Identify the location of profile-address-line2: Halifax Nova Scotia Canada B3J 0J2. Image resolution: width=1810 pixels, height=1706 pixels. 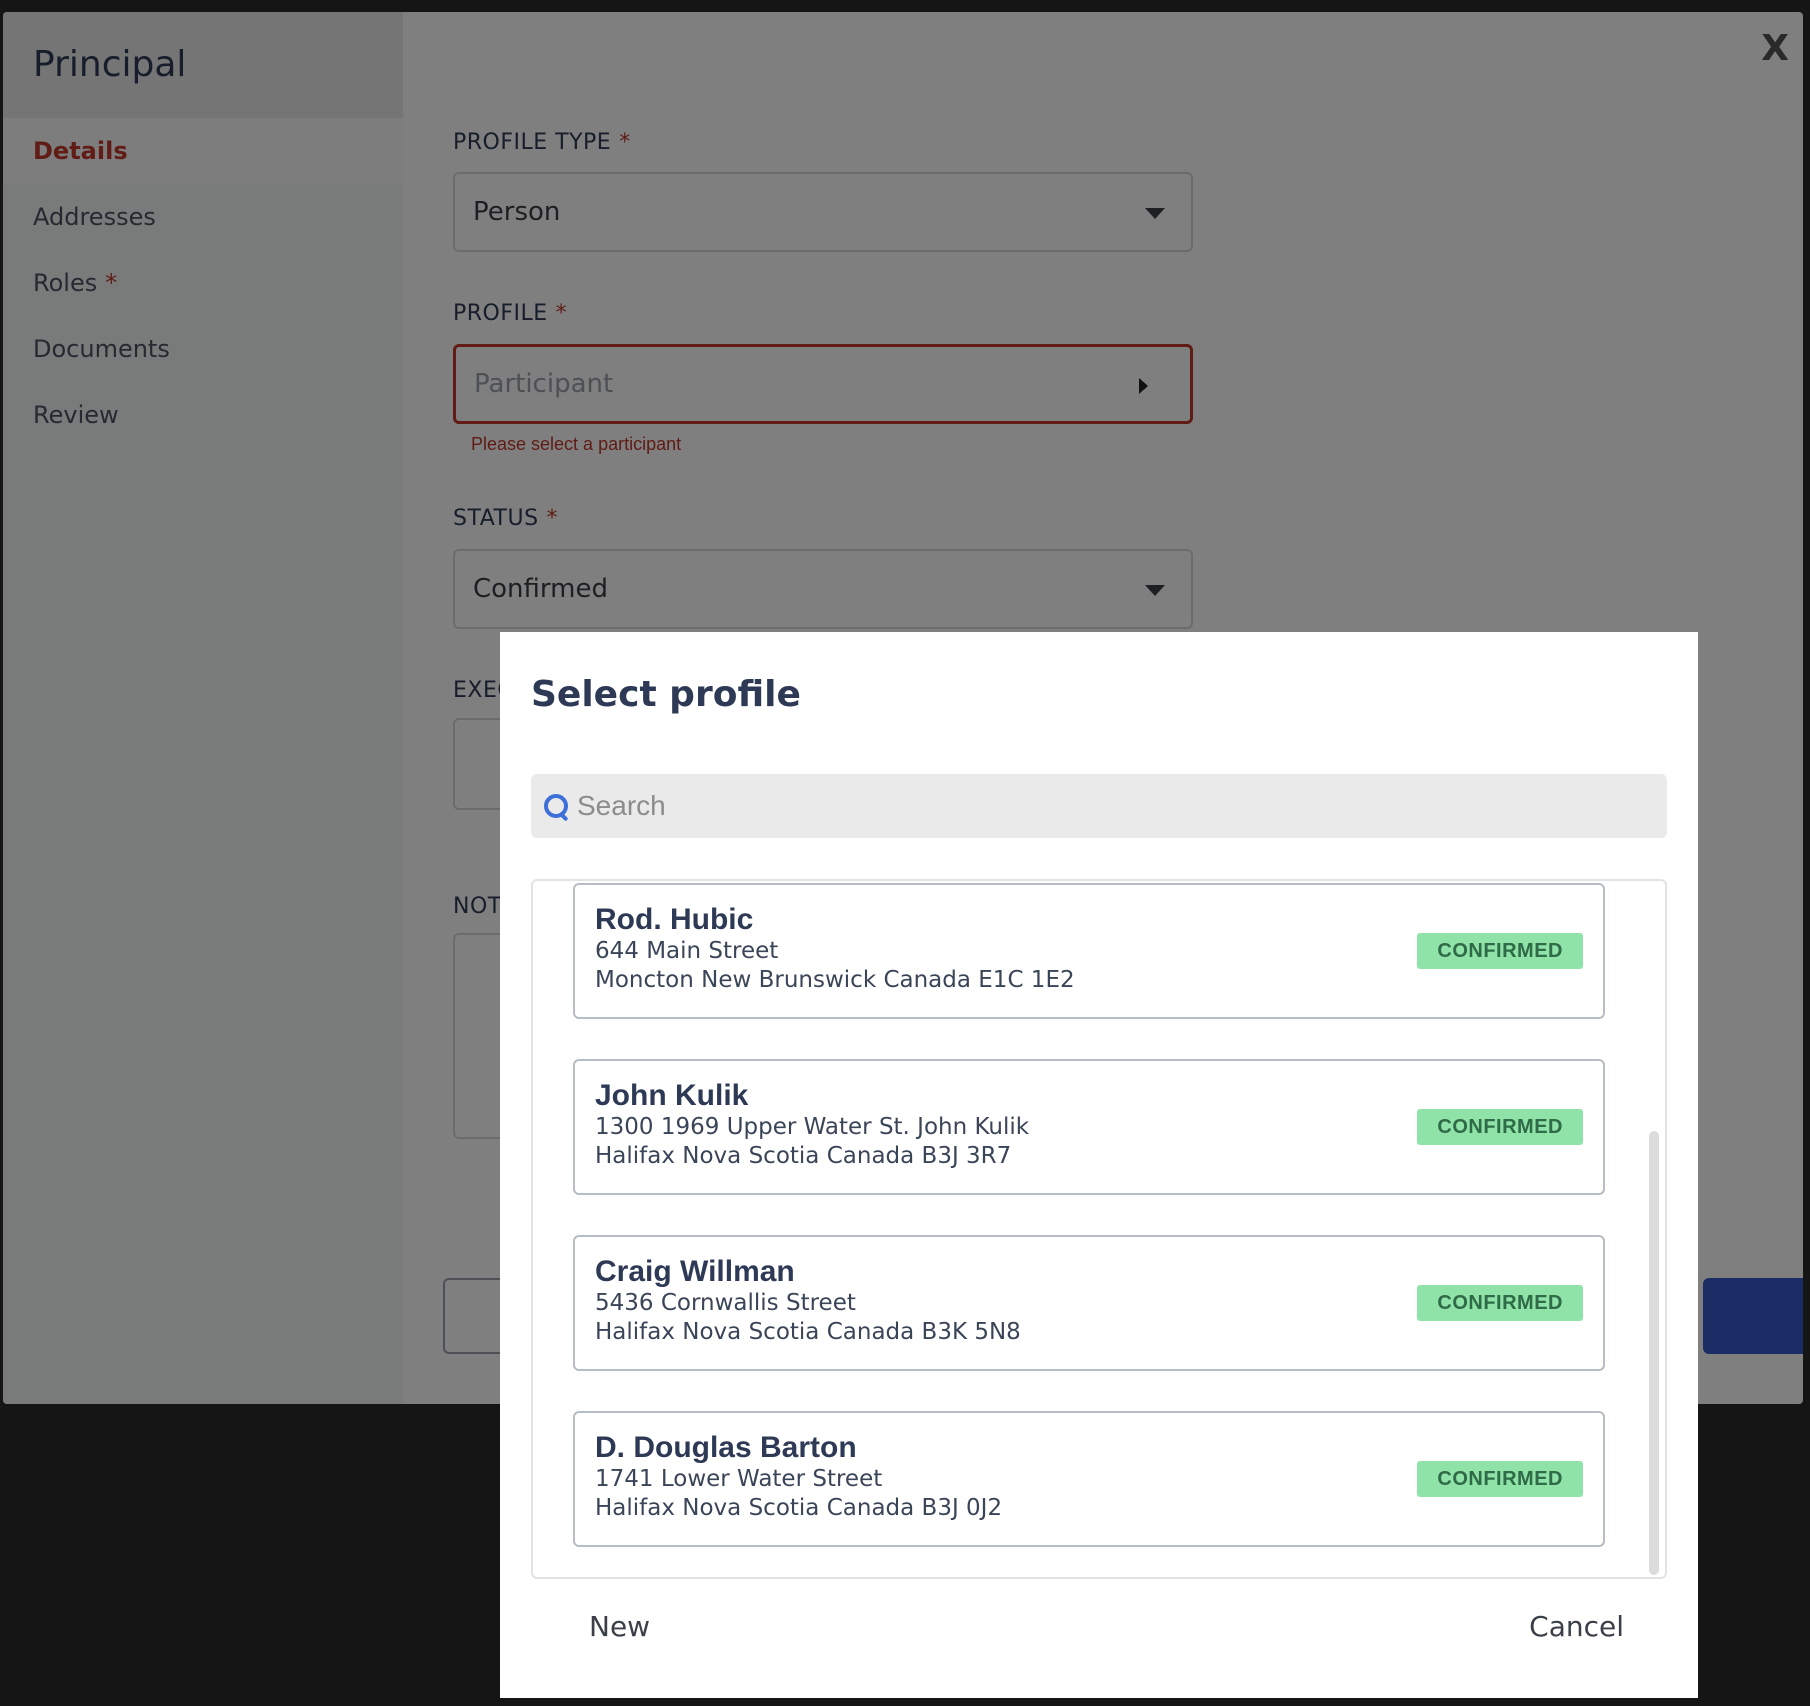
(799, 1508).